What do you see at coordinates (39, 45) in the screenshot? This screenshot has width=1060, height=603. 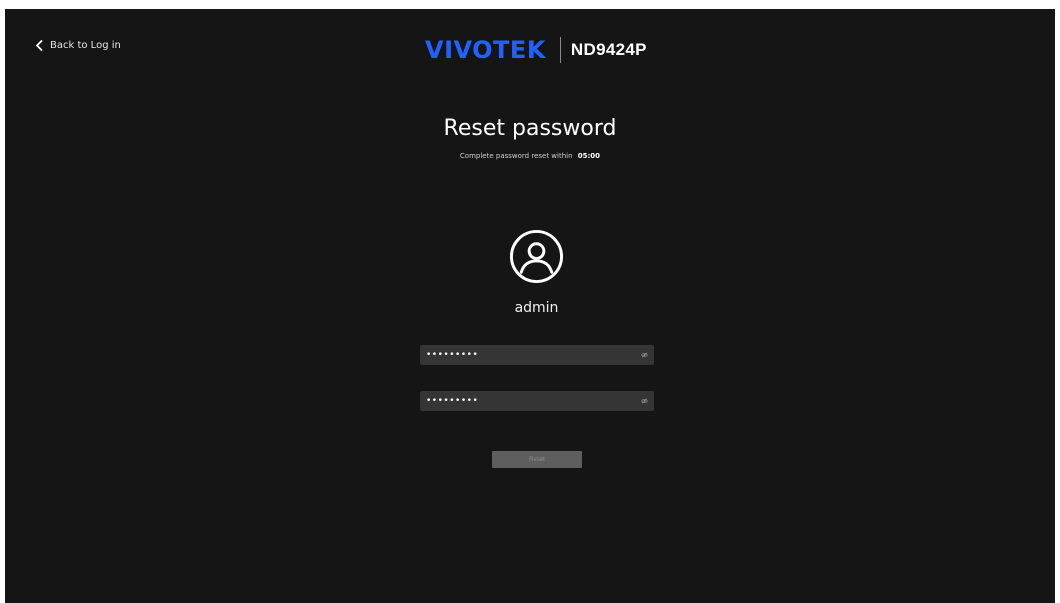 I see `chevron-left-icon` at bounding box center [39, 45].